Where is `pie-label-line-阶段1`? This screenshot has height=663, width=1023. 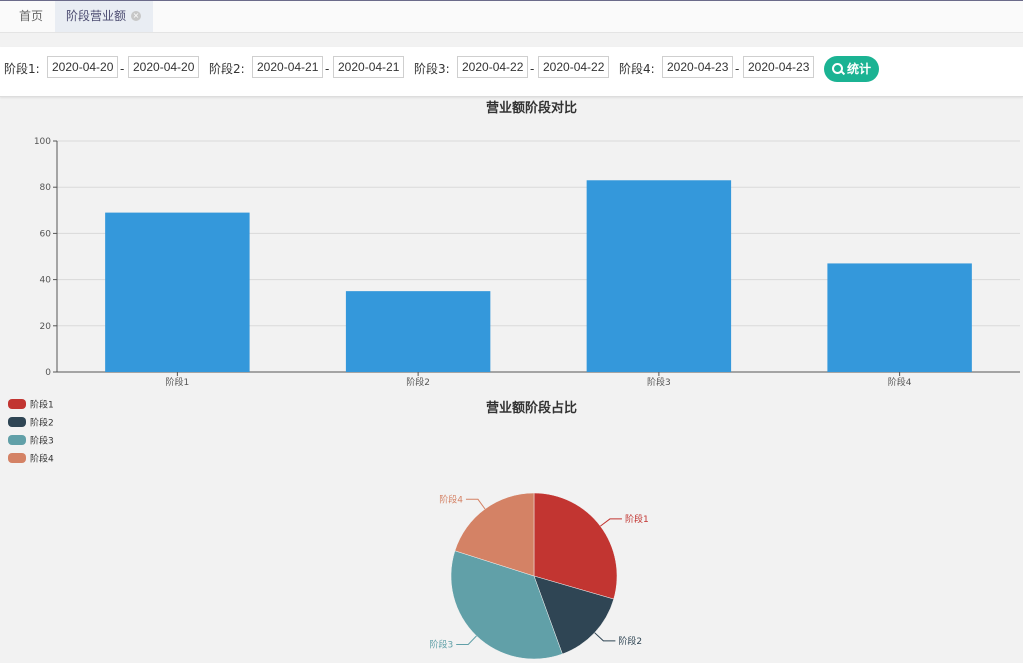
pie-label-line-阶段1 is located at coordinates (611, 522).